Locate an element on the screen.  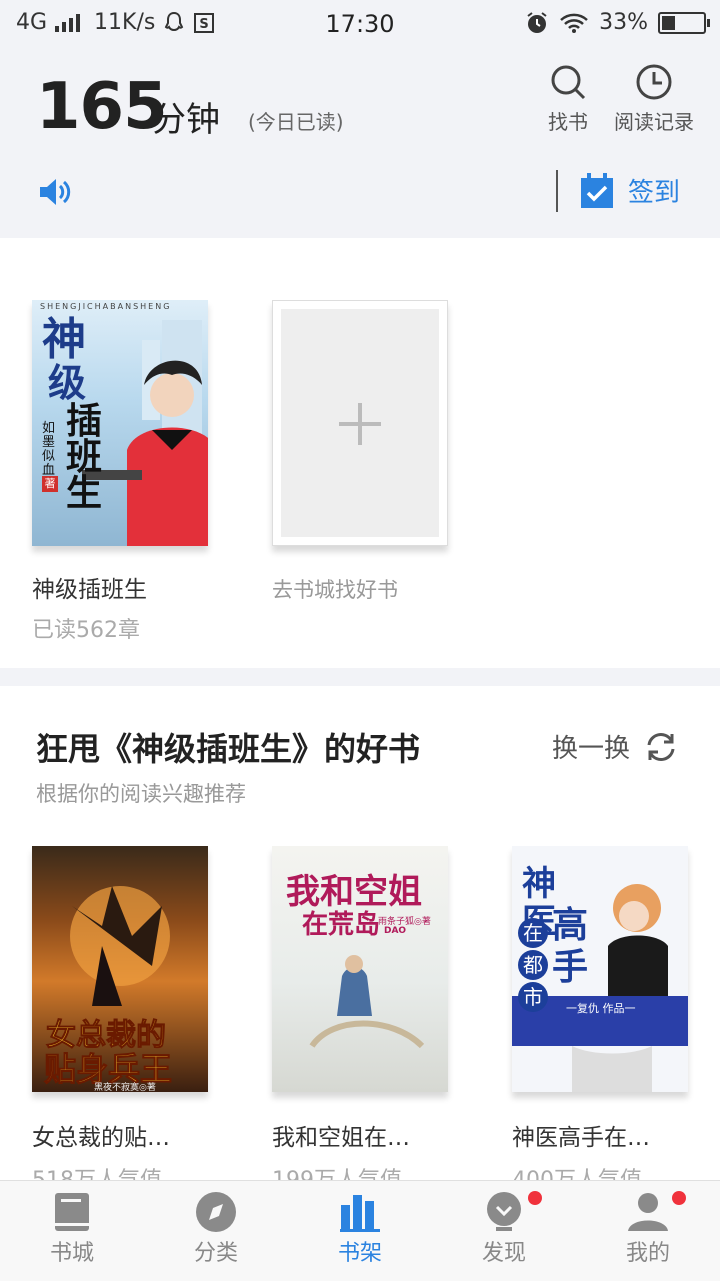
cover-title-e: 生 is located at coordinates (84, 493).